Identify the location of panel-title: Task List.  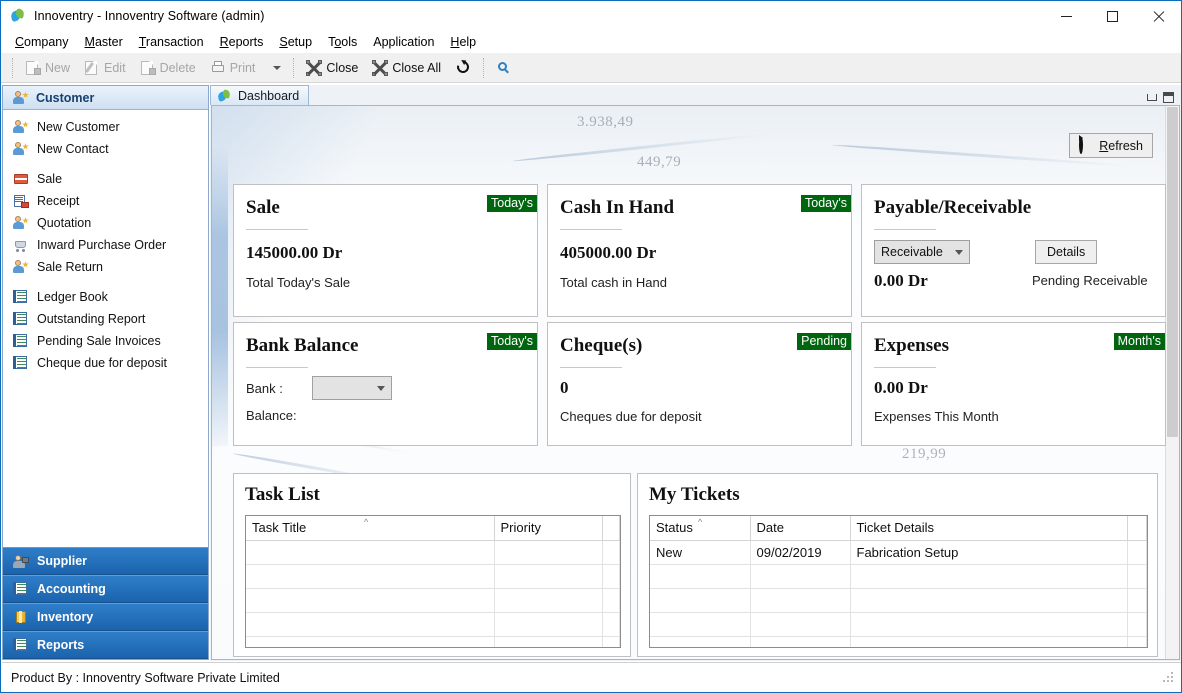
(282, 494).